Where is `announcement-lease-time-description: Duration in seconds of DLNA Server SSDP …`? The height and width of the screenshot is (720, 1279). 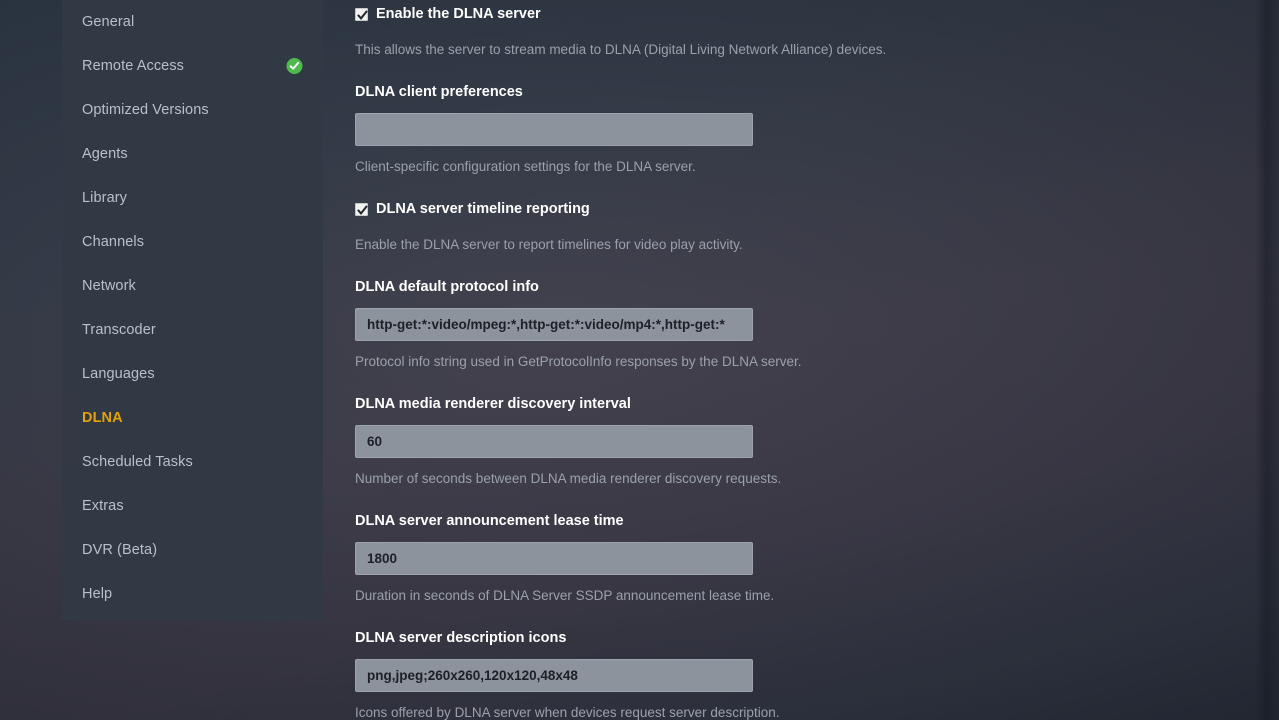
announcement-lease-time-description: Duration in seconds of DLNA Server SSDP … is located at coordinates (565, 595).